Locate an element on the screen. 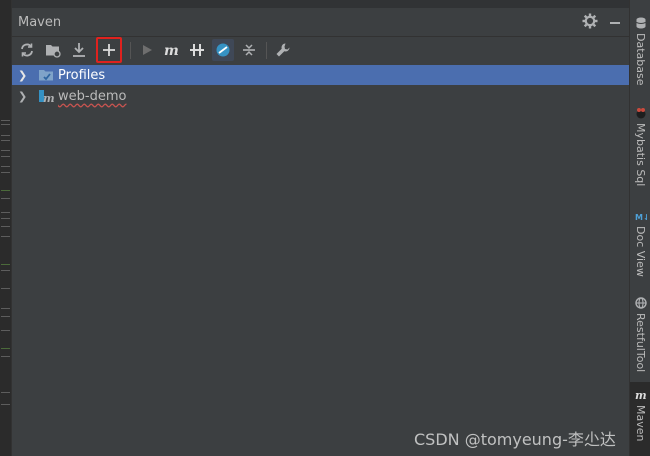 The height and width of the screenshot is (456, 650). tab-restfultool: RestfulTool is located at coordinates (640, 331).